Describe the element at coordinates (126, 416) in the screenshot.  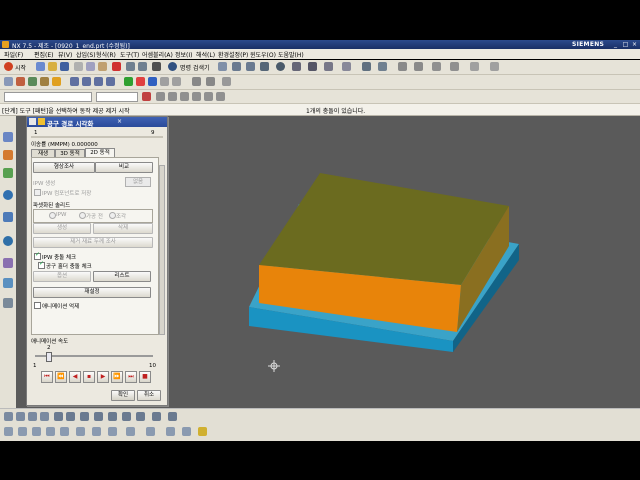
I see `chamfer-icon` at that location.